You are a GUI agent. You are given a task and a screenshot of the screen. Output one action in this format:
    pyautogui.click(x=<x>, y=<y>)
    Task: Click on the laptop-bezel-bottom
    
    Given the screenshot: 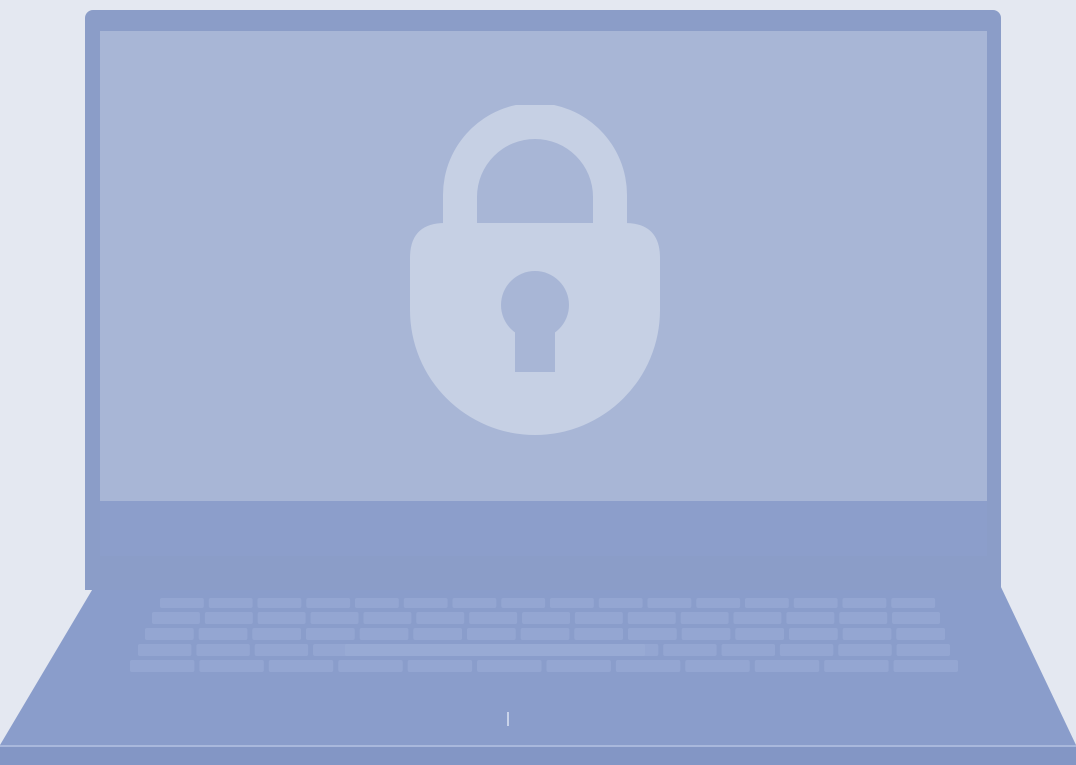 What is the action you would take?
    pyautogui.click(x=543, y=528)
    